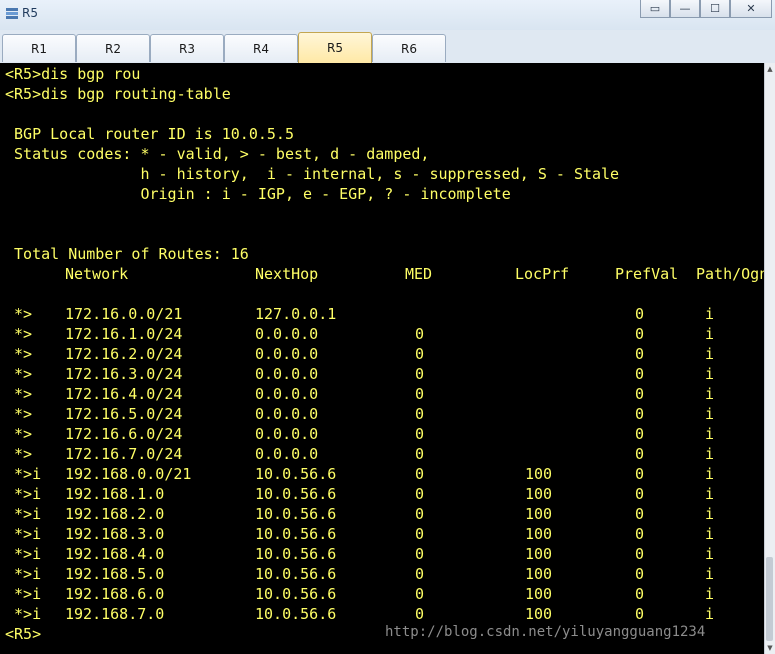  Describe the element at coordinates (124, 354) in the screenshot. I see `route-network: 172.16.2.0/24` at that location.